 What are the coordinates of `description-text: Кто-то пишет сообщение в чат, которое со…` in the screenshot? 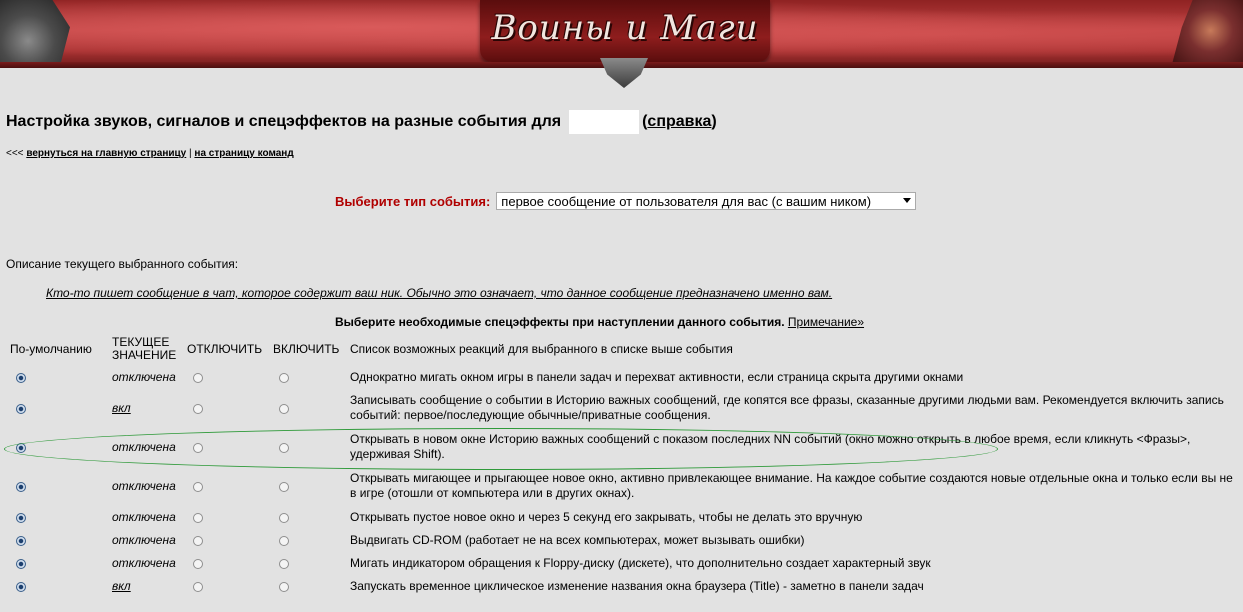 It's located at (439, 293).